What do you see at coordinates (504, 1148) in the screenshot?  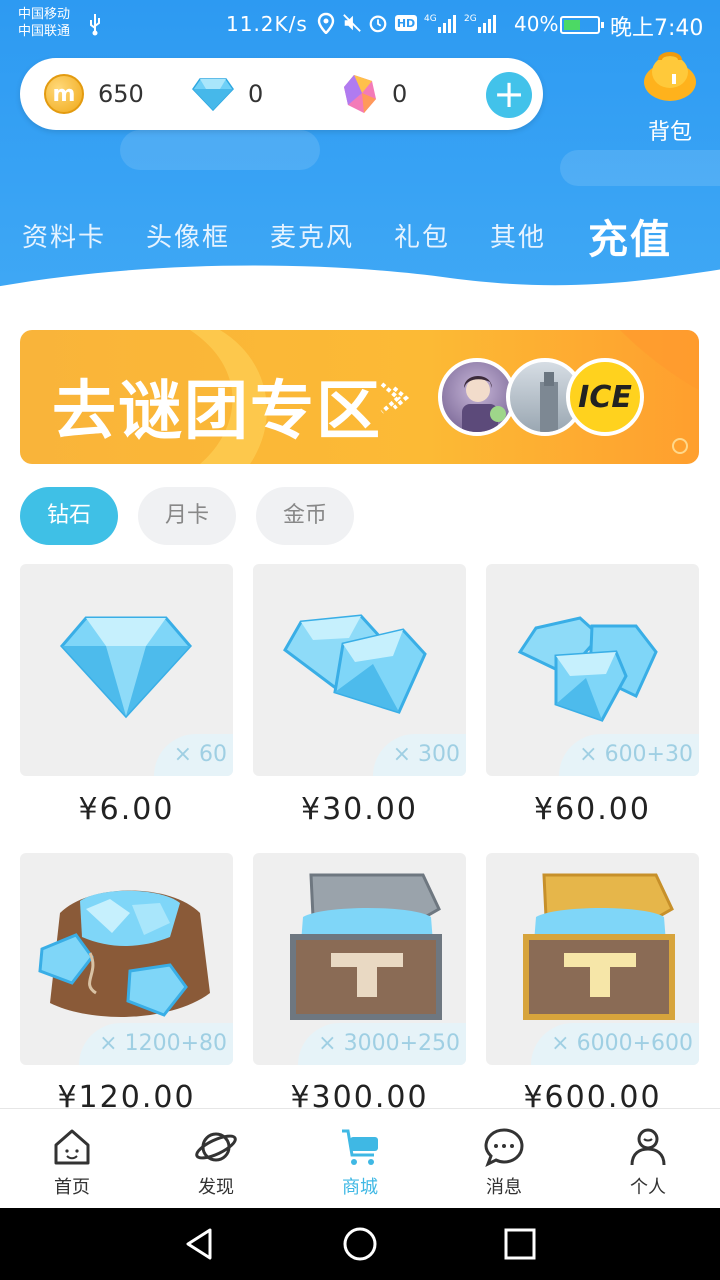 I see `chat-icon` at bounding box center [504, 1148].